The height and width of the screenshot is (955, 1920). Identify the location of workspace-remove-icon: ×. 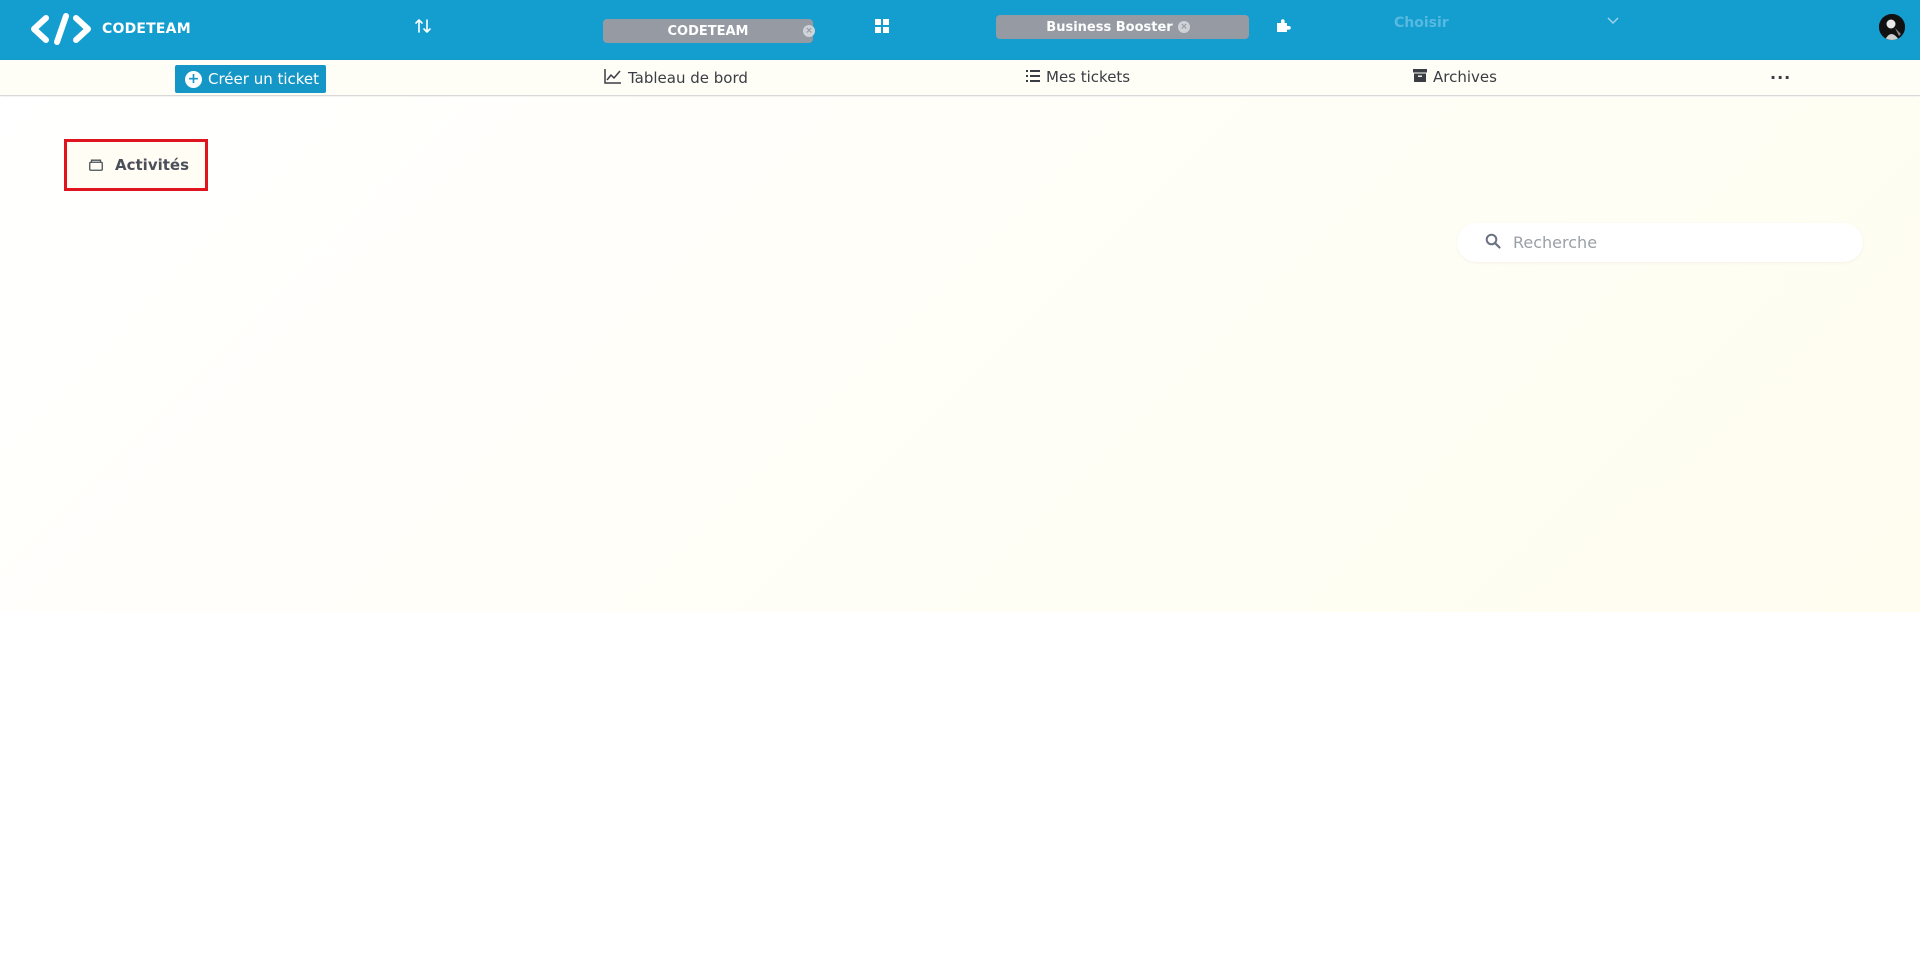
(809, 31).